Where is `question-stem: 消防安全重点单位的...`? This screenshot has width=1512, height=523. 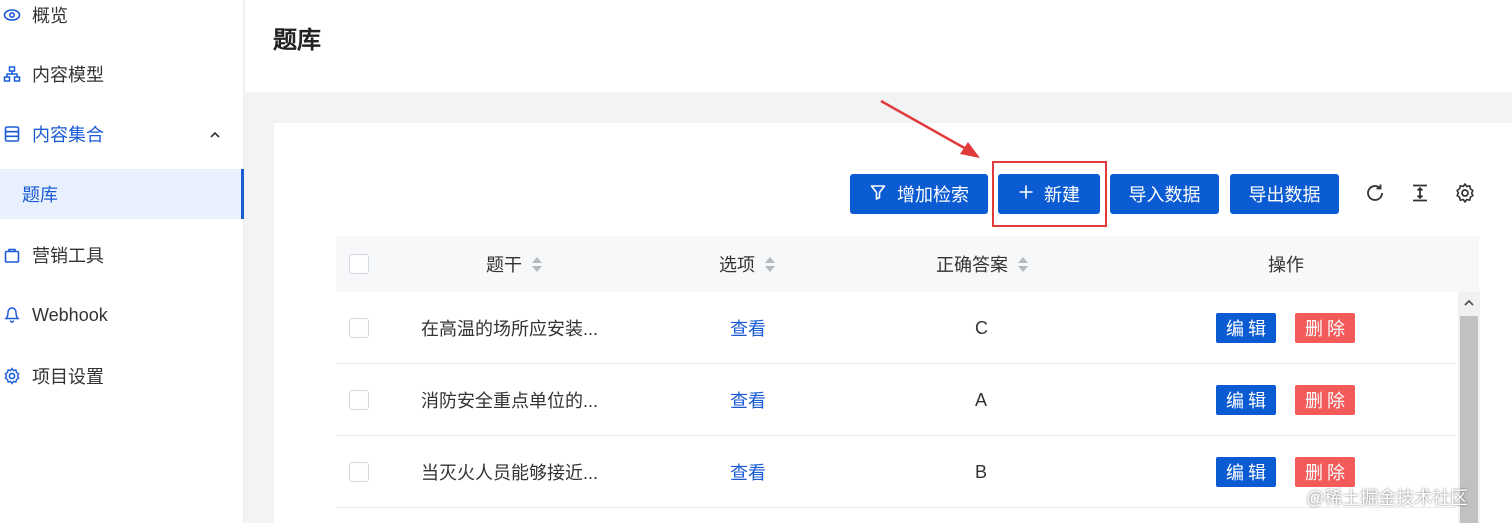 question-stem: 消防安全重点单位的... is located at coordinates (510, 401).